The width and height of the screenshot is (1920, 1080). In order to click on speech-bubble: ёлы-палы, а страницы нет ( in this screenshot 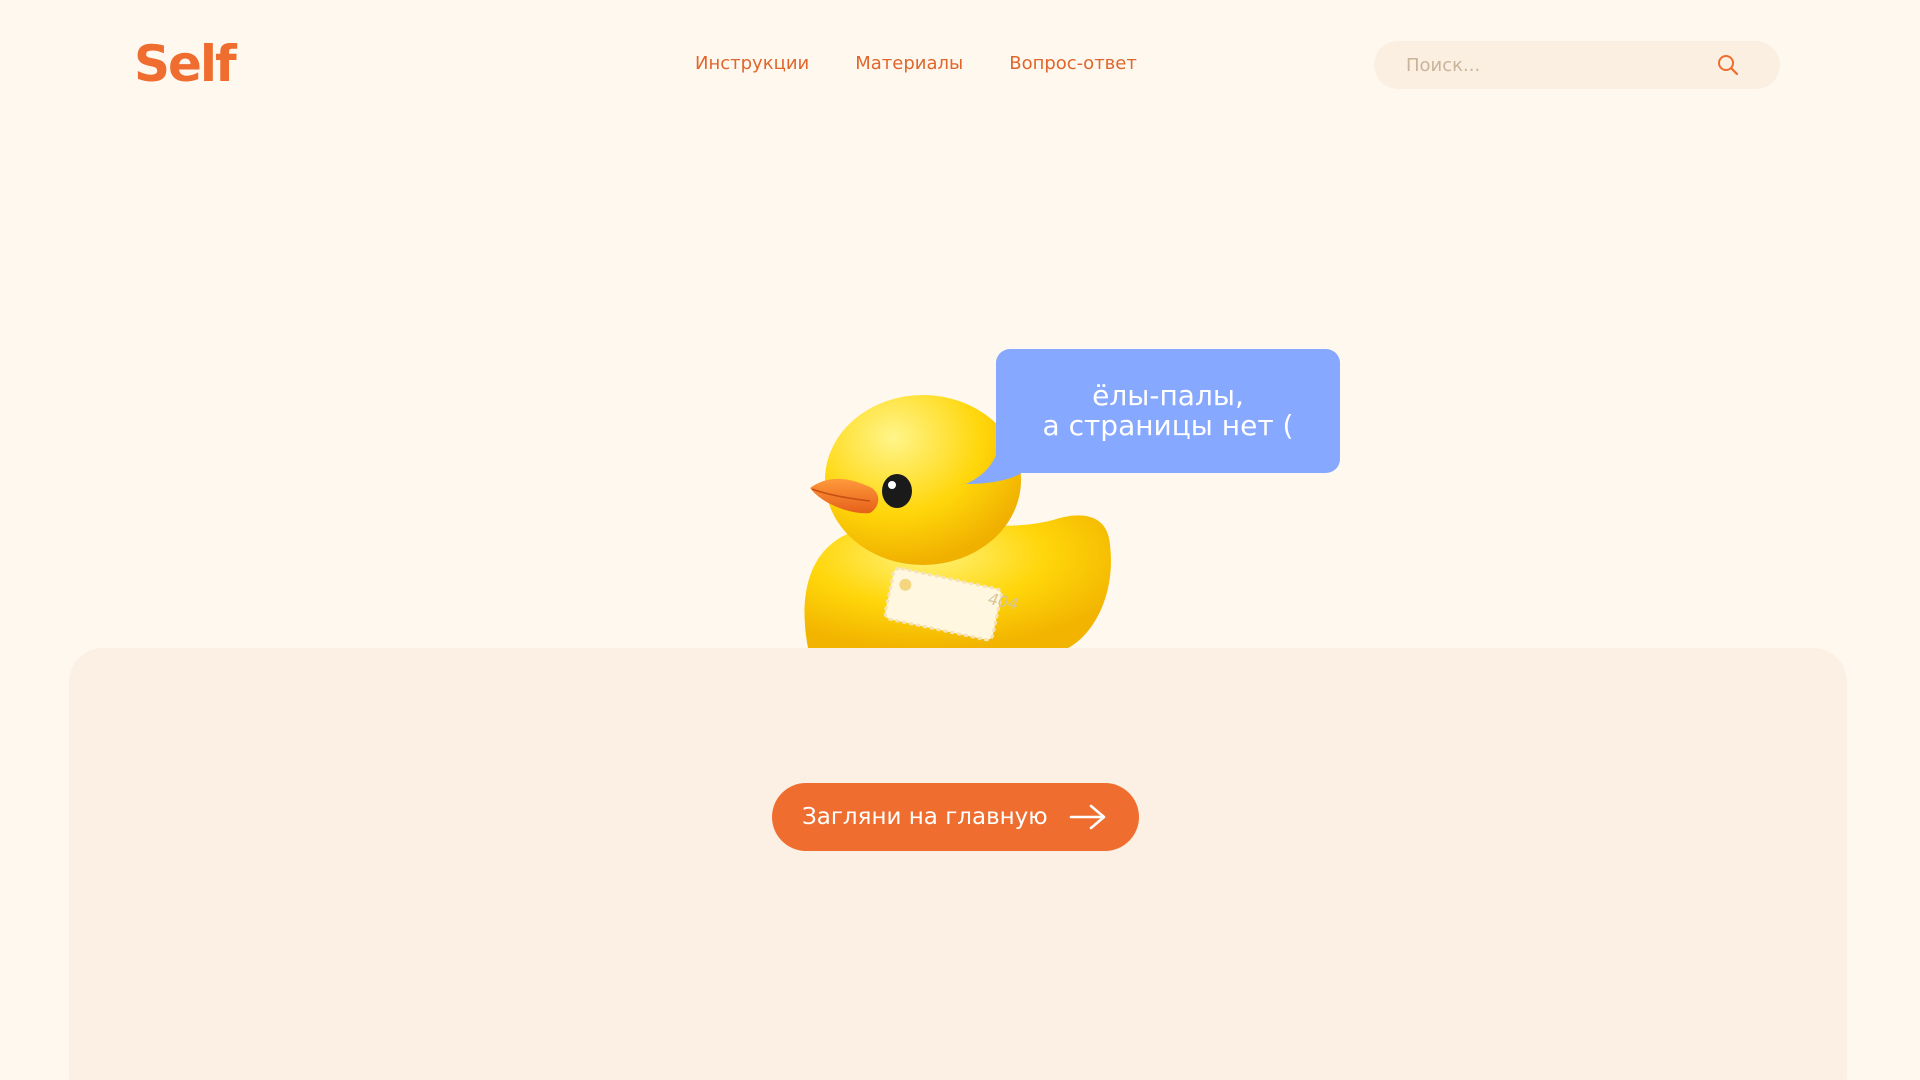, I will do `click(1168, 411)`.